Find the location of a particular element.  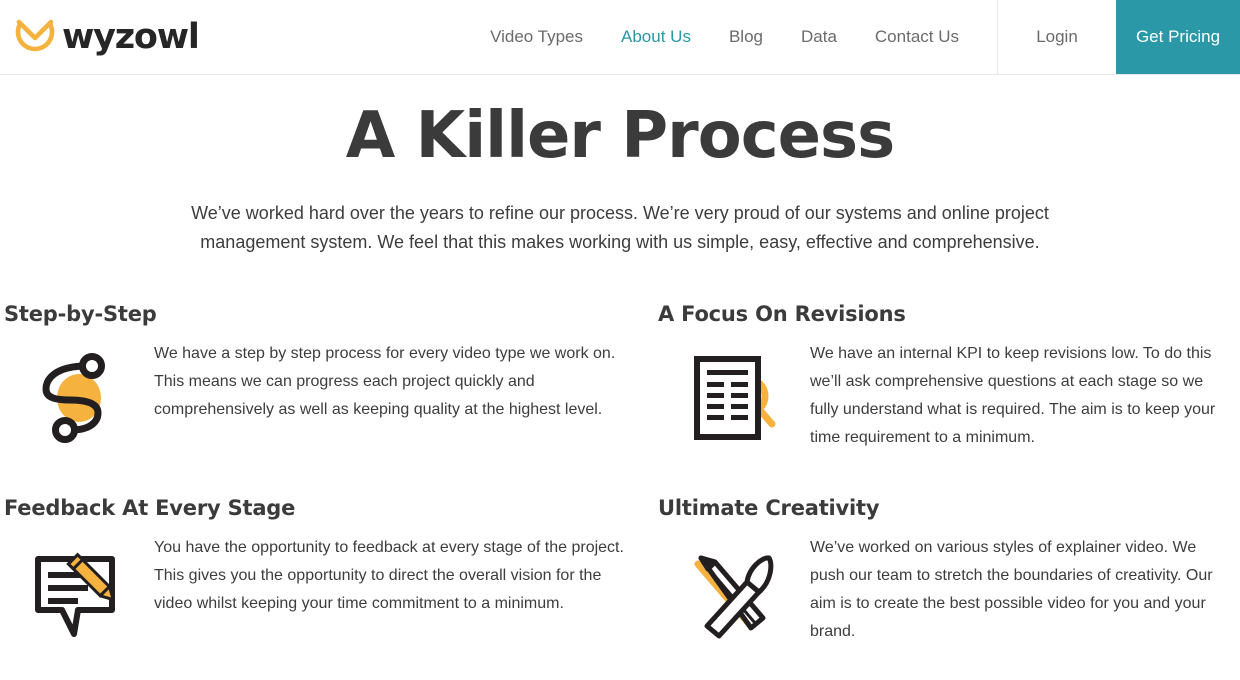

feature-title: Step-by-Step is located at coordinates (80, 313).